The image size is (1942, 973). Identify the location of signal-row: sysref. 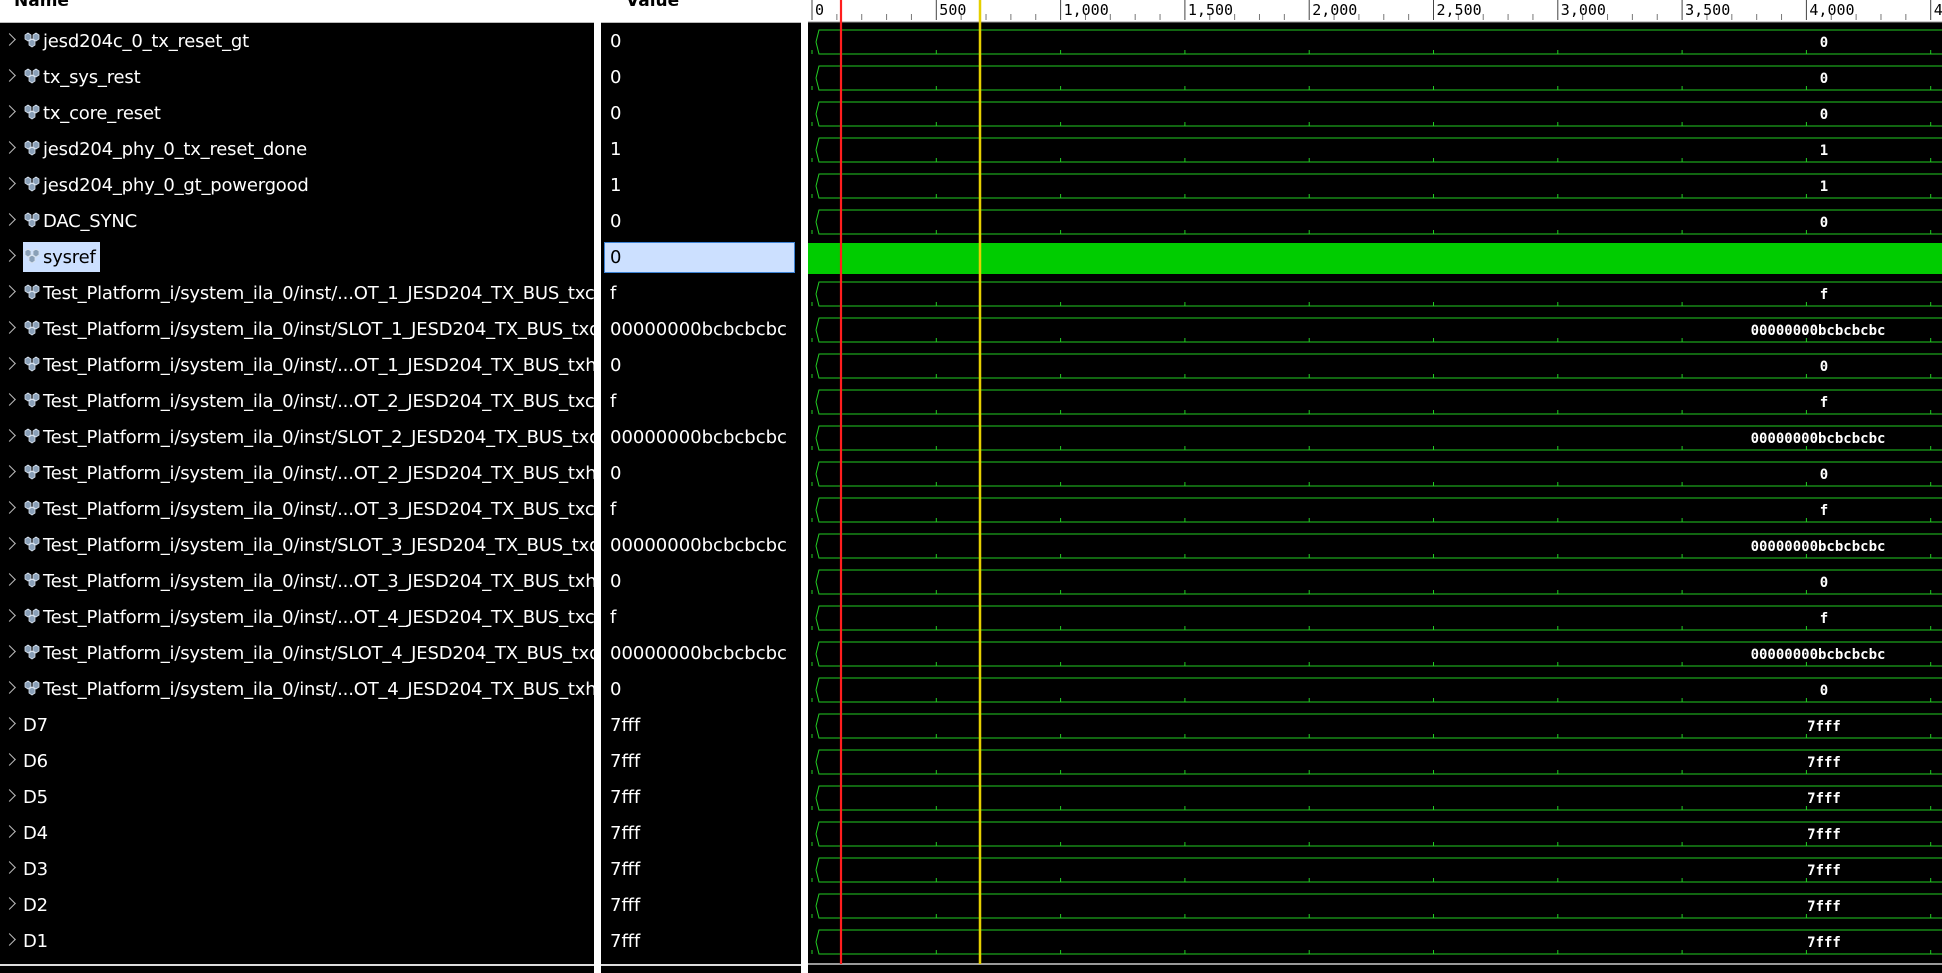
(297, 258).